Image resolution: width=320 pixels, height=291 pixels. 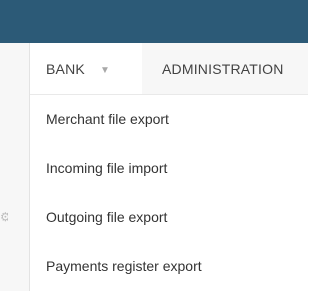 I want to click on chevron-down-icon: ▼, so click(x=105, y=70).